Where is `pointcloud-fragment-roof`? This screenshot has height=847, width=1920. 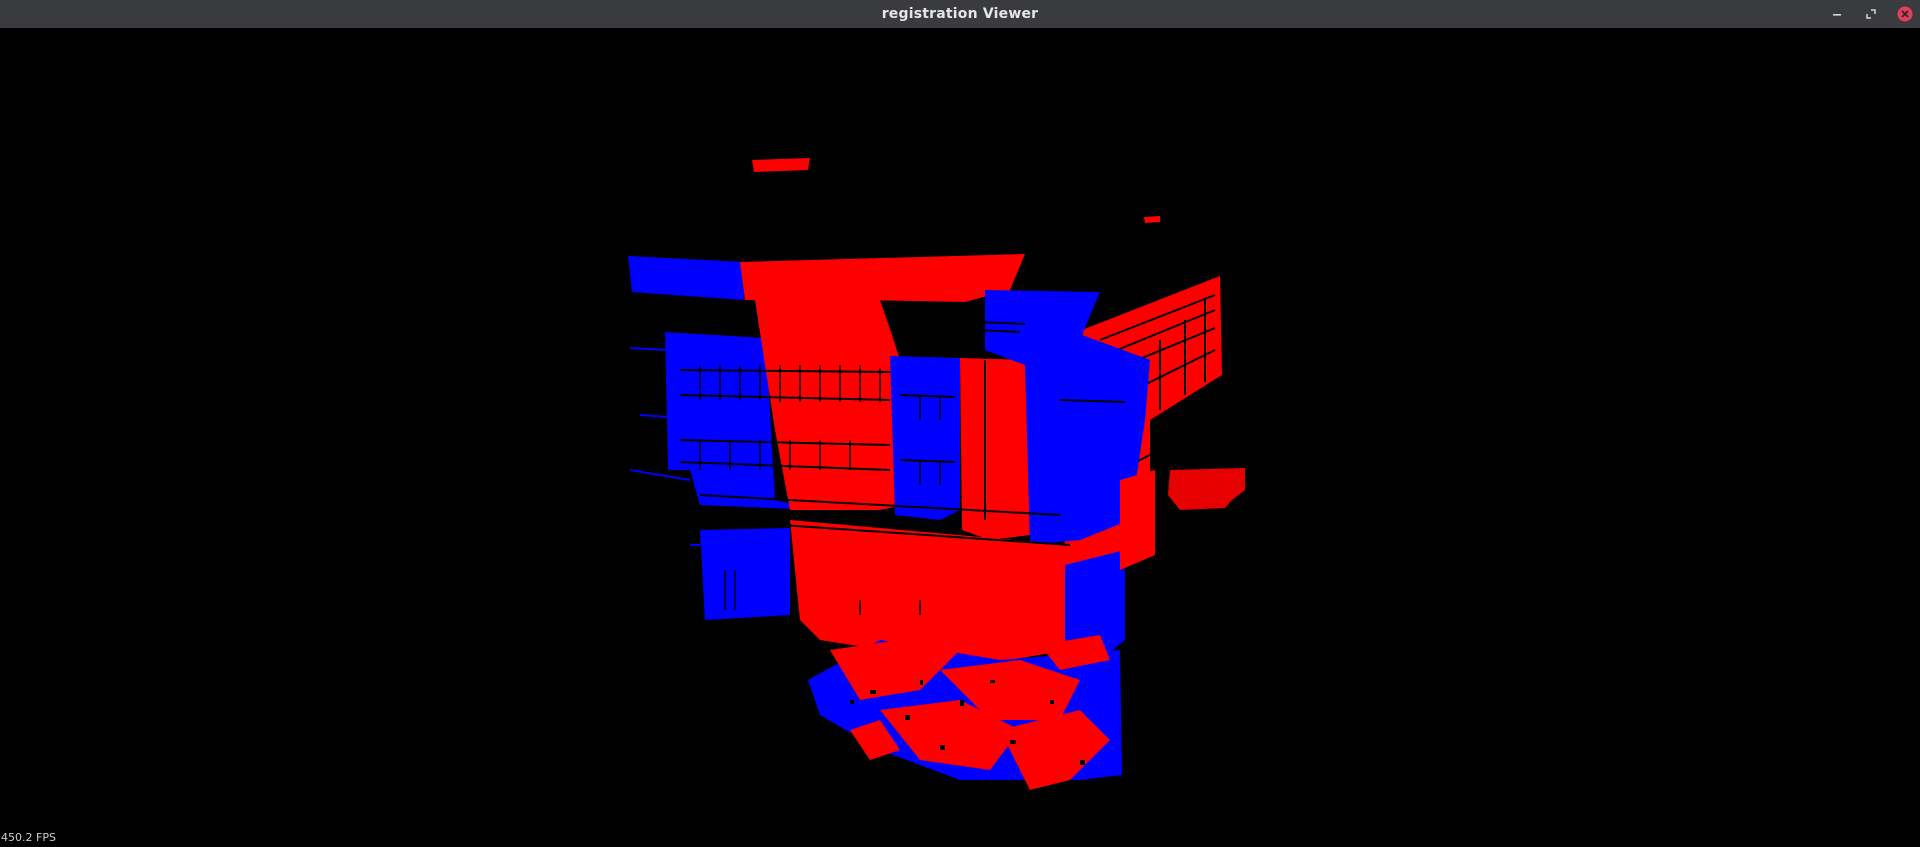
pointcloud-fragment-roof is located at coordinates (781, 165).